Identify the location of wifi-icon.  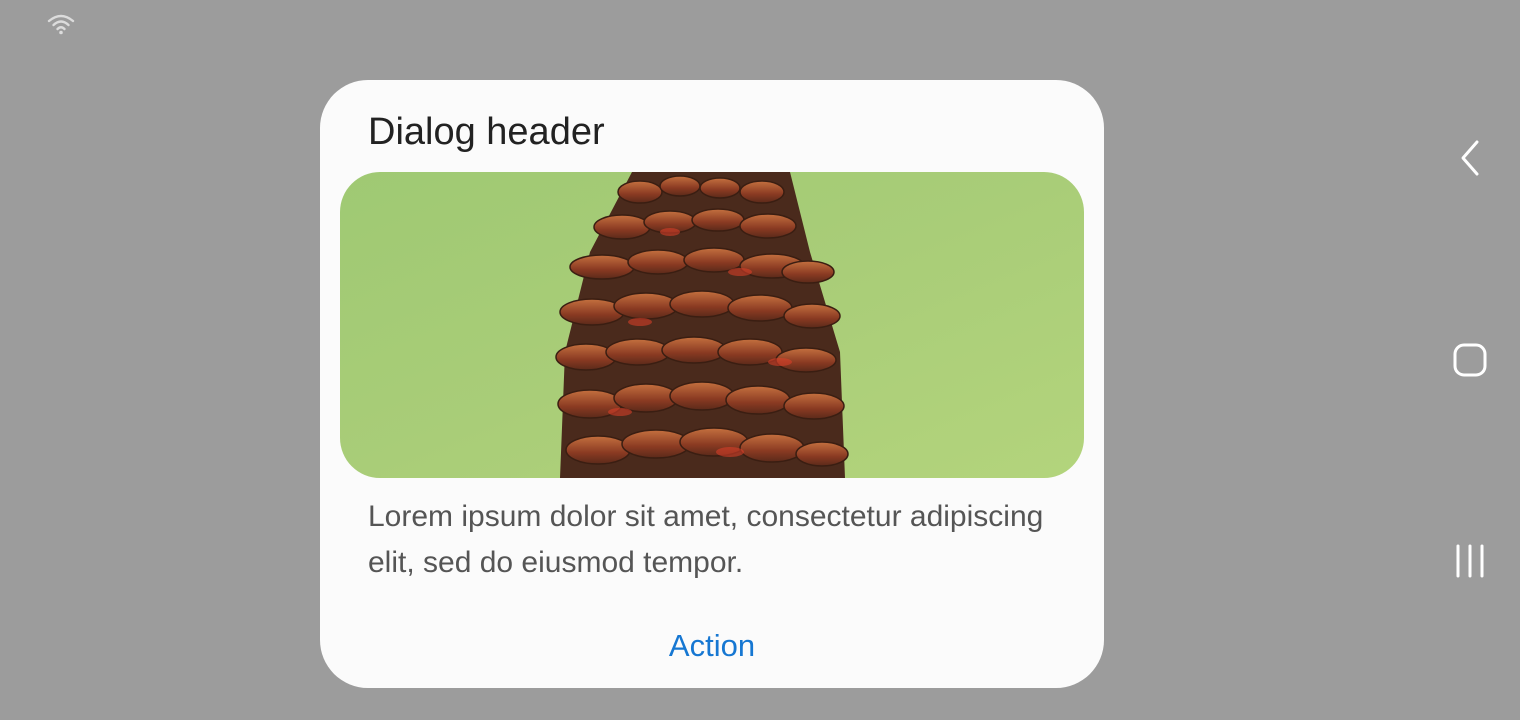
(61, 24).